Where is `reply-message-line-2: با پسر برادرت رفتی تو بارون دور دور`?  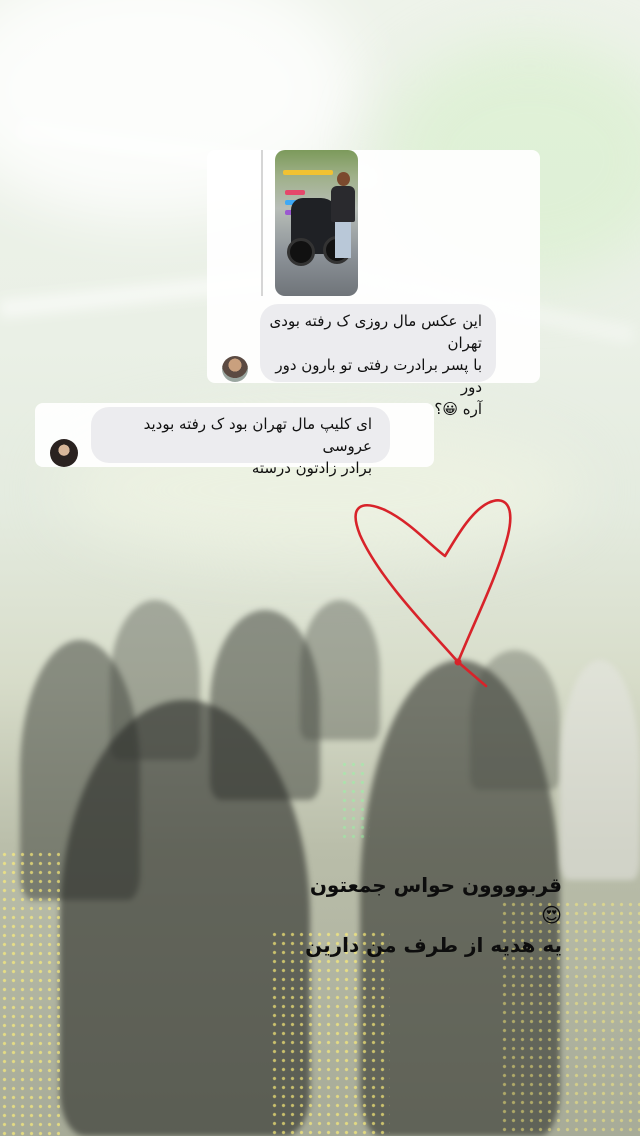
reply-message-line-2: با پسر برادرت رفتی تو بارون دور دور is located at coordinates (378, 376).